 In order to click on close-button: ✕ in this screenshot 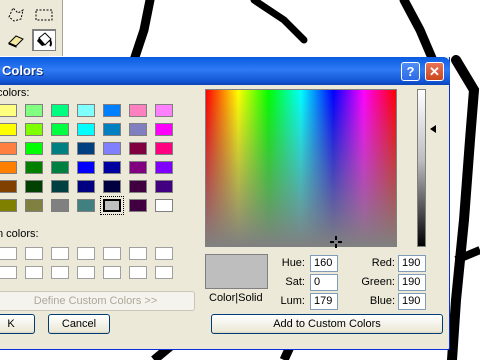, I will do `click(434, 71)`.